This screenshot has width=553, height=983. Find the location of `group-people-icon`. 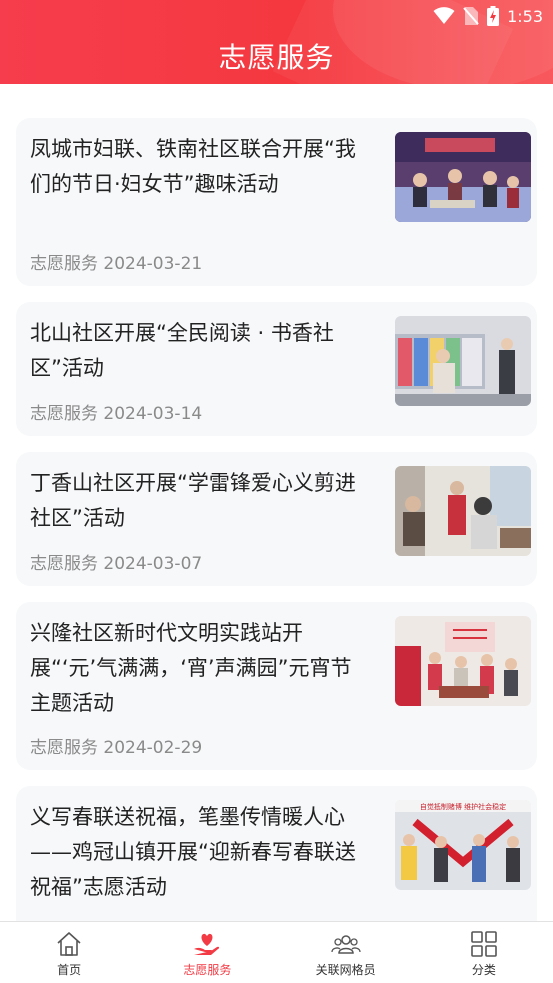

group-people-icon is located at coordinates (345, 944).